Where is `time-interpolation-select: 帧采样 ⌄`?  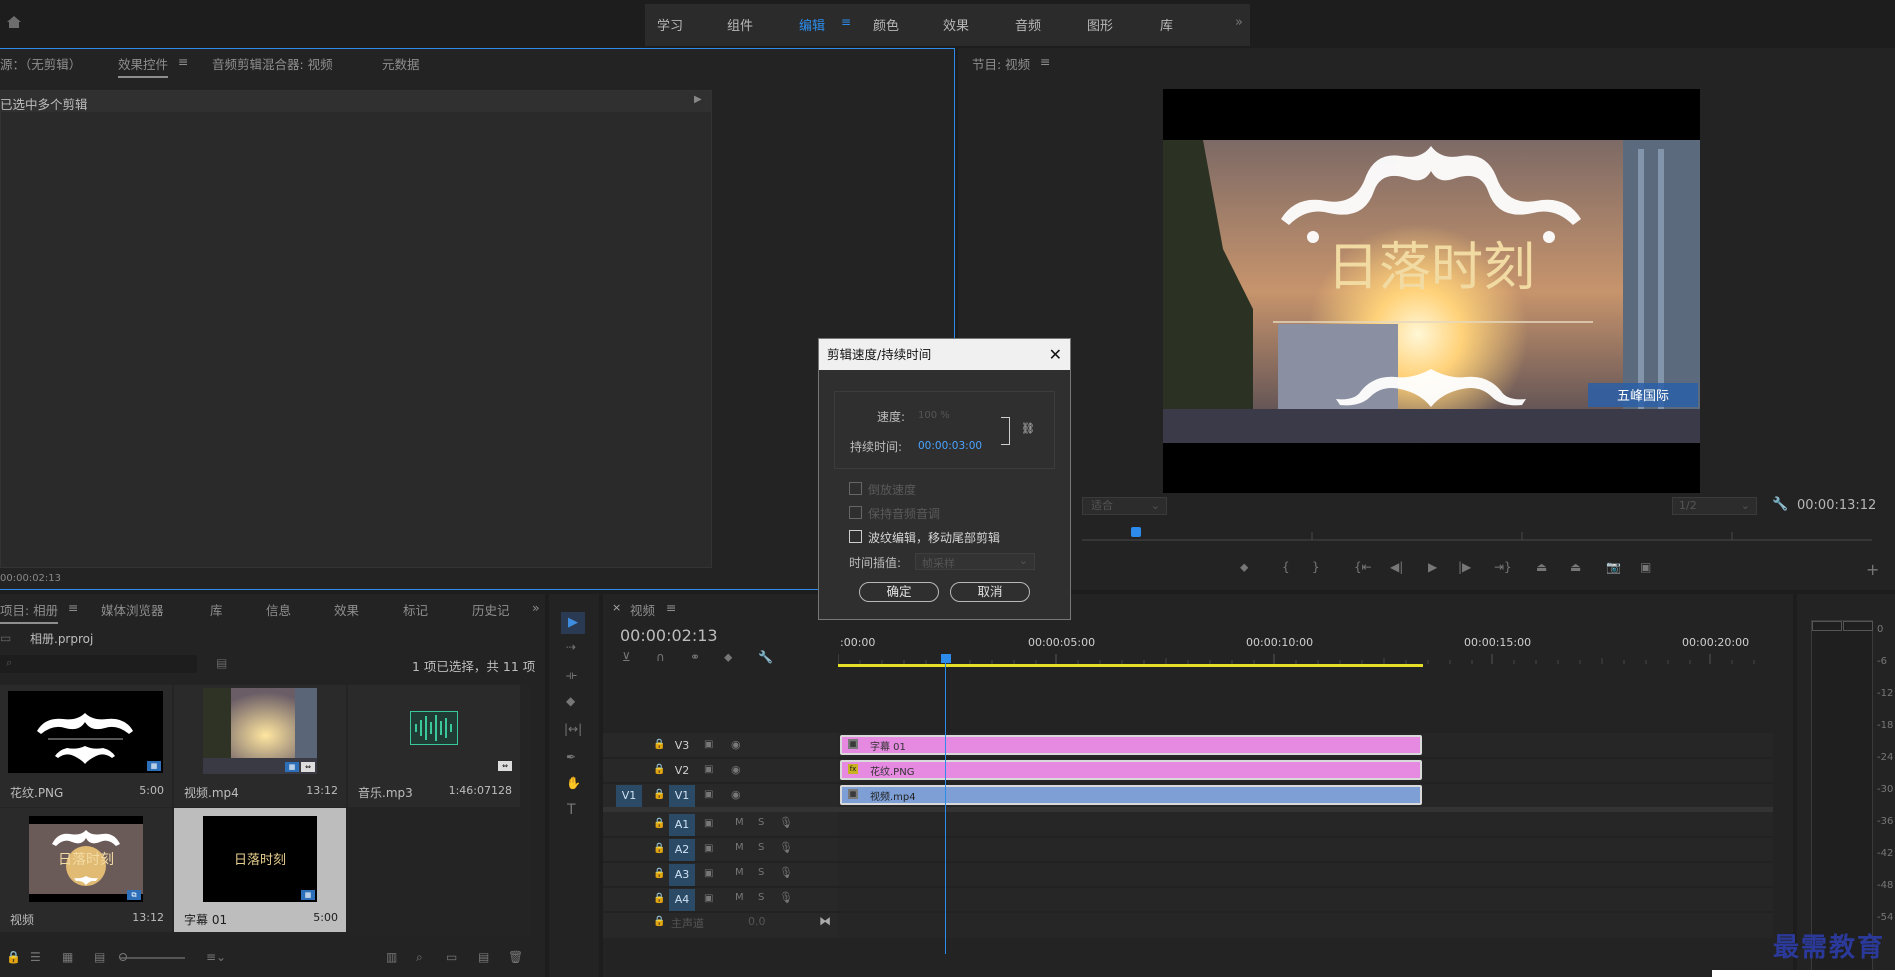
time-interpolation-select: 帧采样 ⌄ is located at coordinates (975, 561).